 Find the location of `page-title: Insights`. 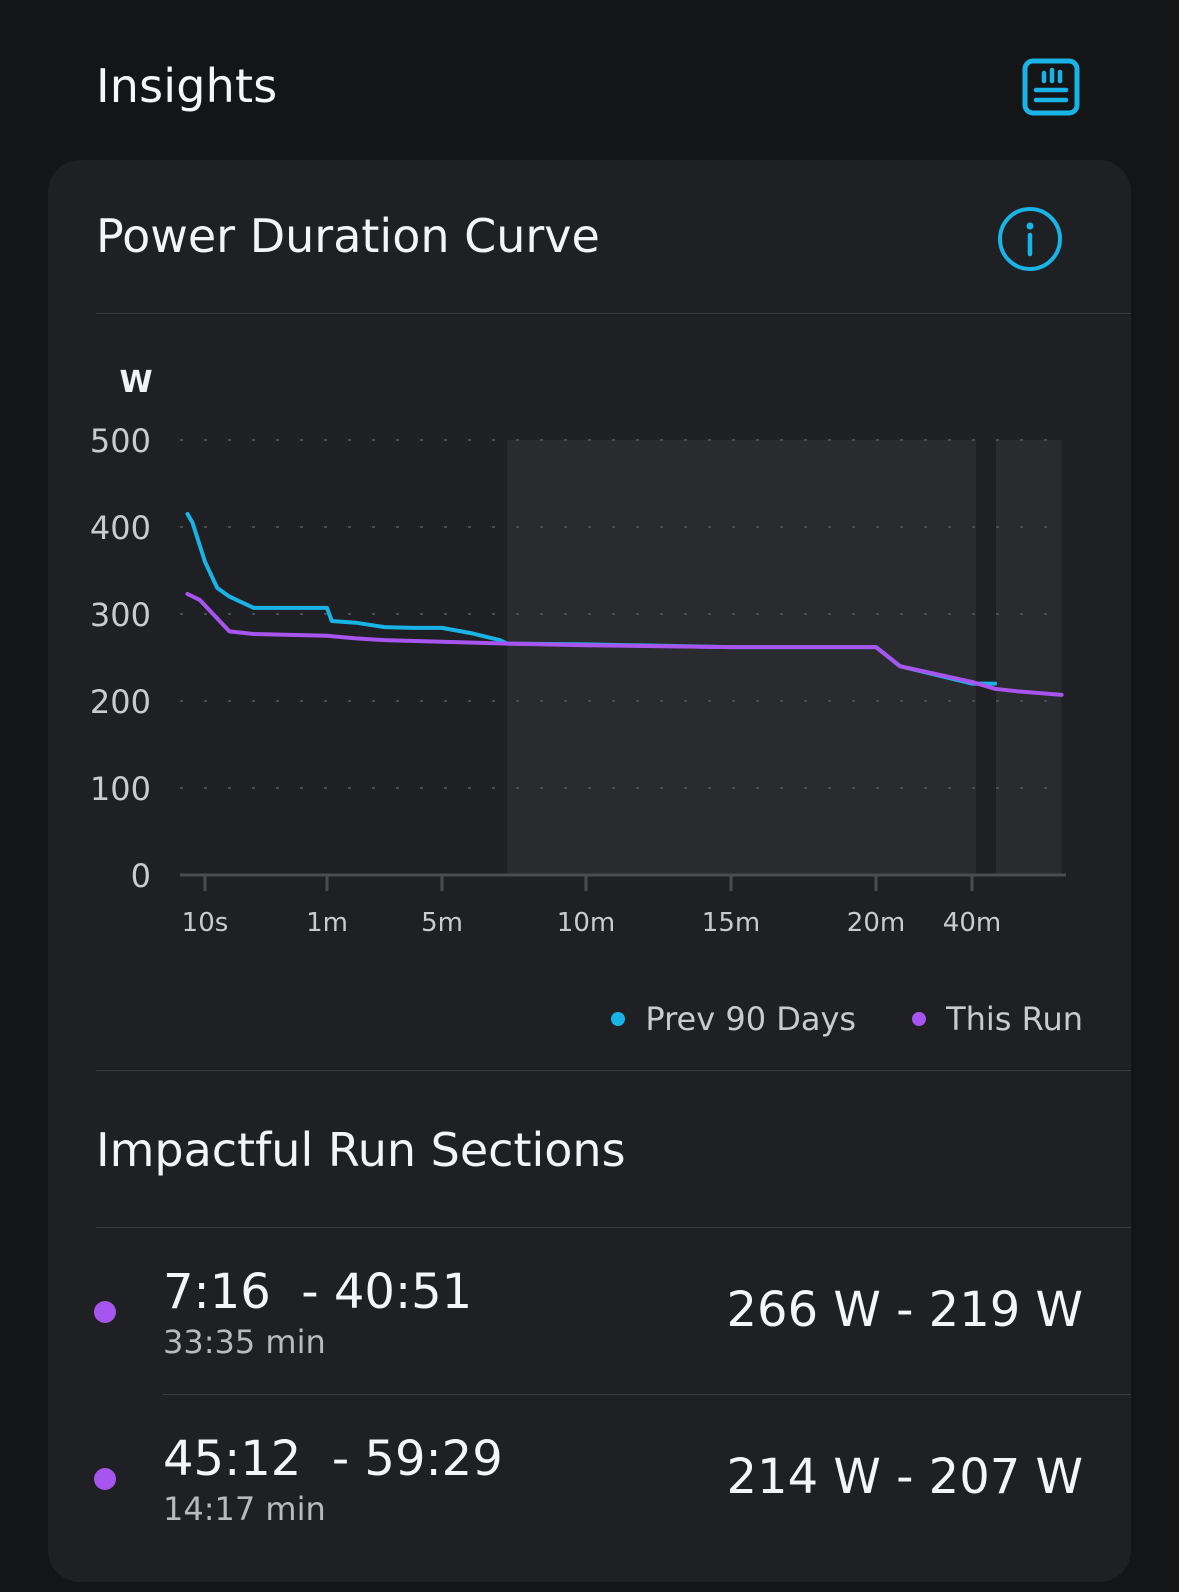

page-title: Insights is located at coordinates (187, 86).